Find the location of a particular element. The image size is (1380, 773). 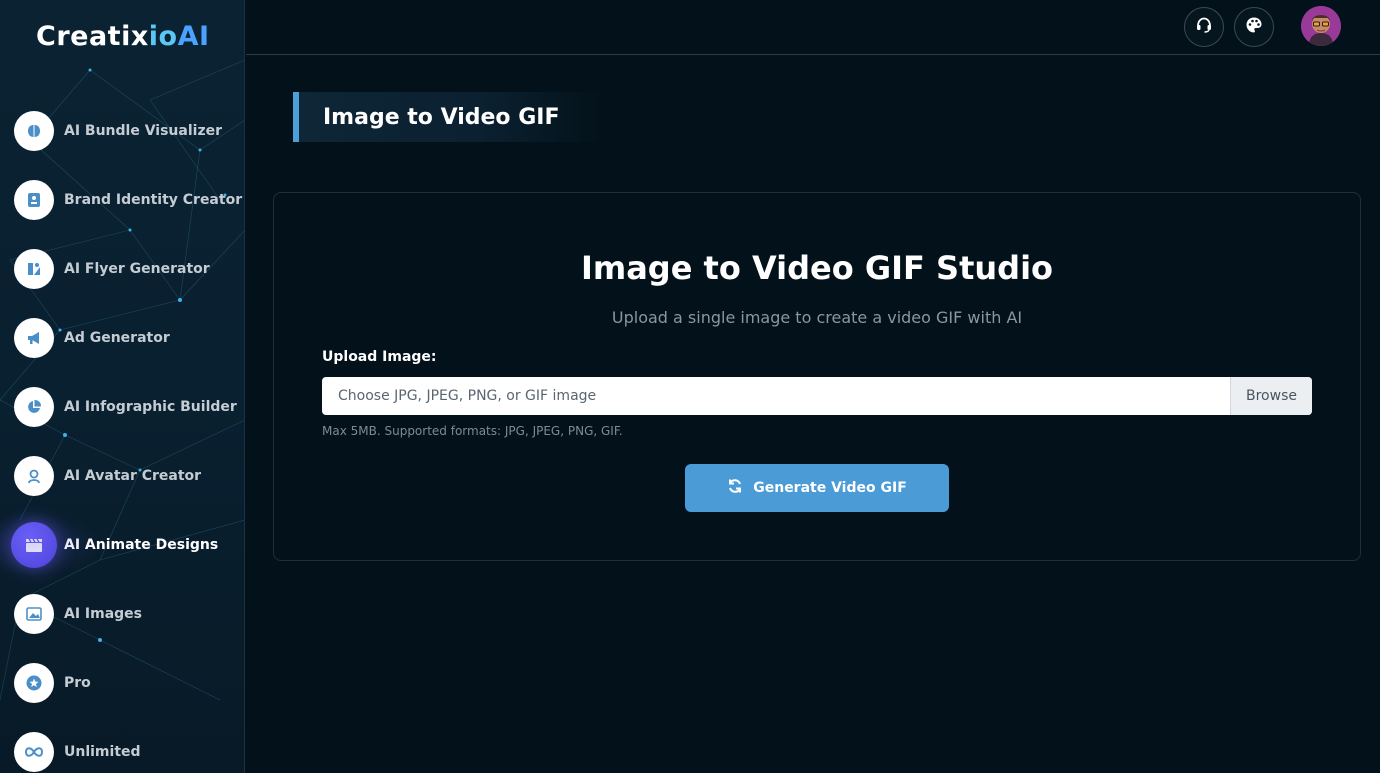

sidebar-item-ai-infographic-builder: AI Infographic Builder is located at coordinates (122, 406).